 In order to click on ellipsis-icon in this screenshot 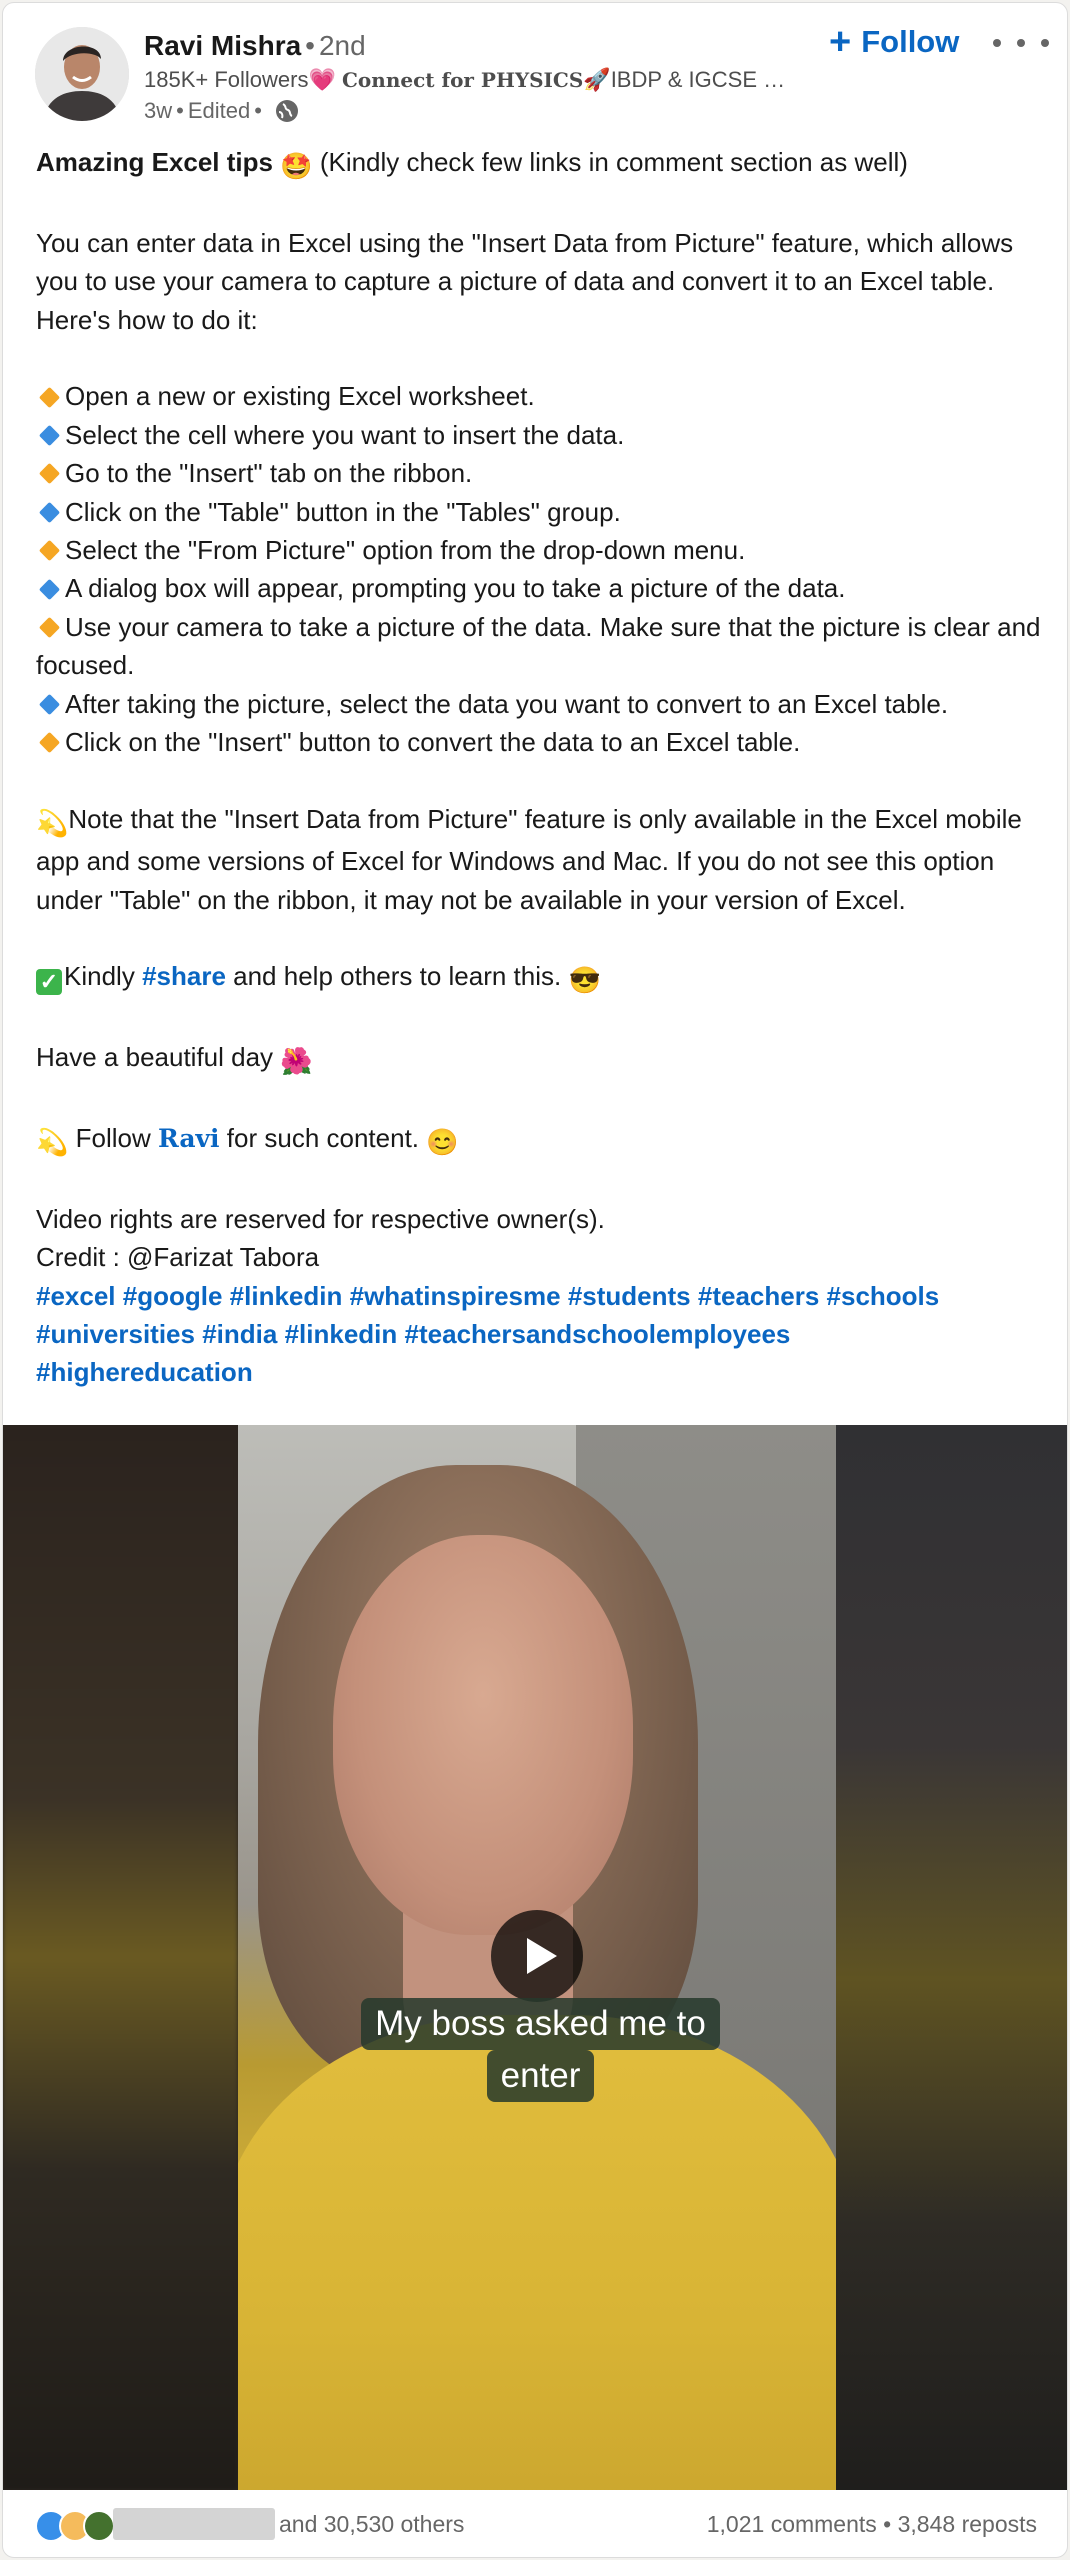, I will do `click(1021, 43)`.